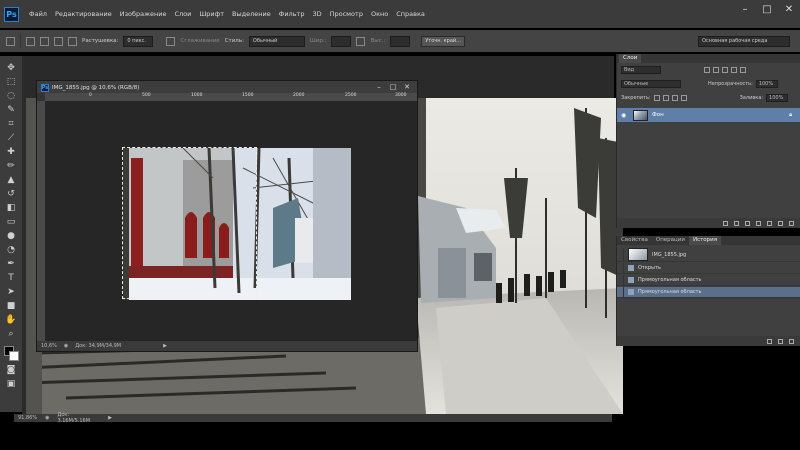  What do you see at coordinates (72, 41) in the screenshot?
I see `intersect-selection-icon` at bounding box center [72, 41].